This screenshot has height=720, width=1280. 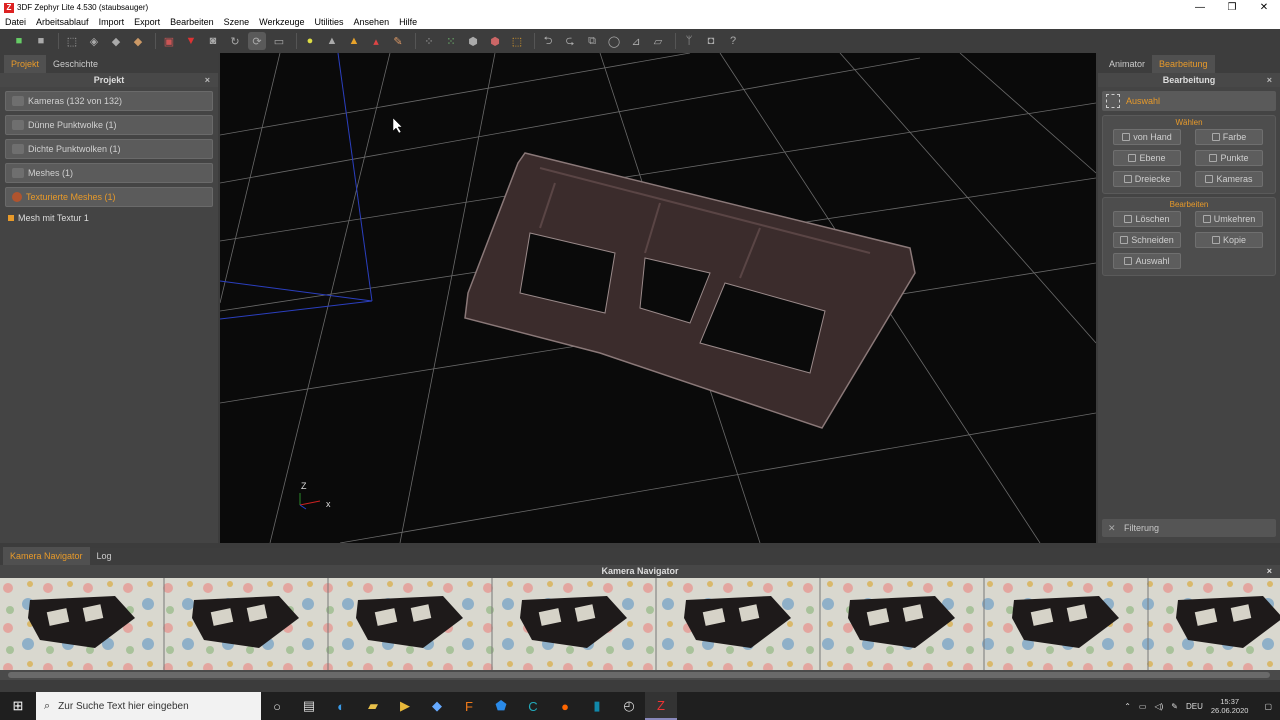 I want to click on office-app-icon: F, so click(x=469, y=706).